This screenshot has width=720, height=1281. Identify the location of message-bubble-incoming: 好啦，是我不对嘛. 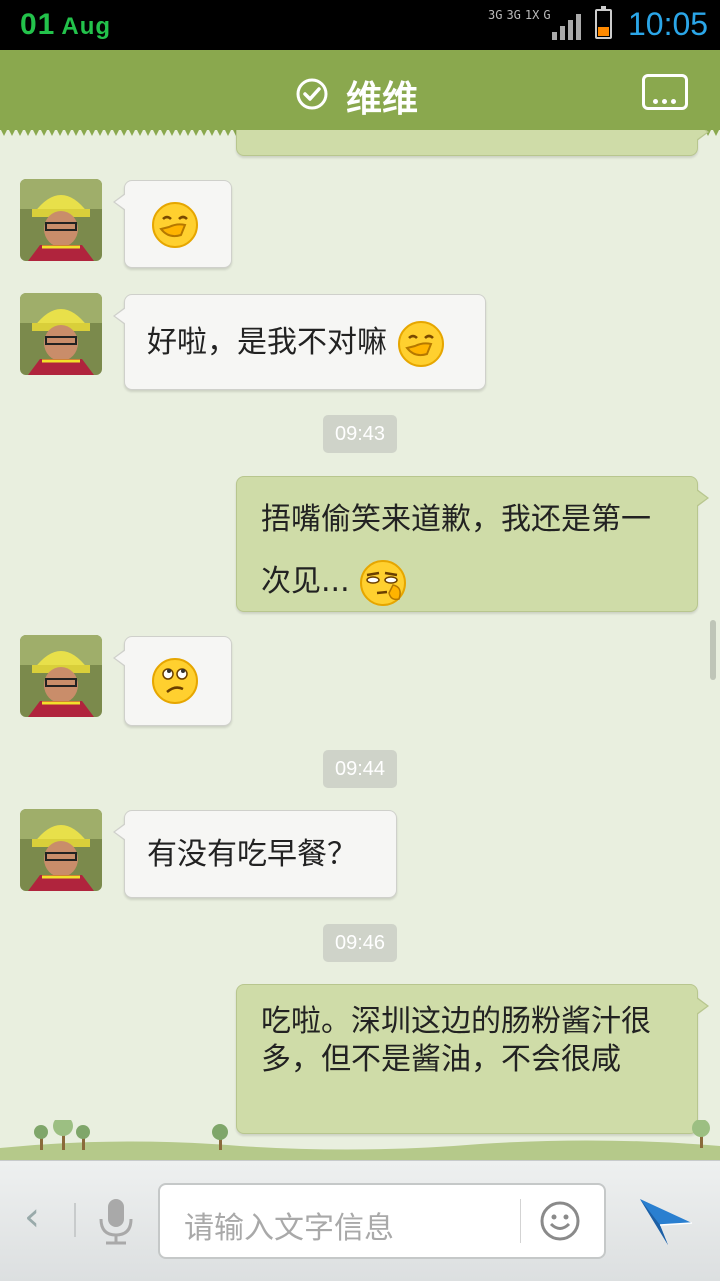
(299, 342).